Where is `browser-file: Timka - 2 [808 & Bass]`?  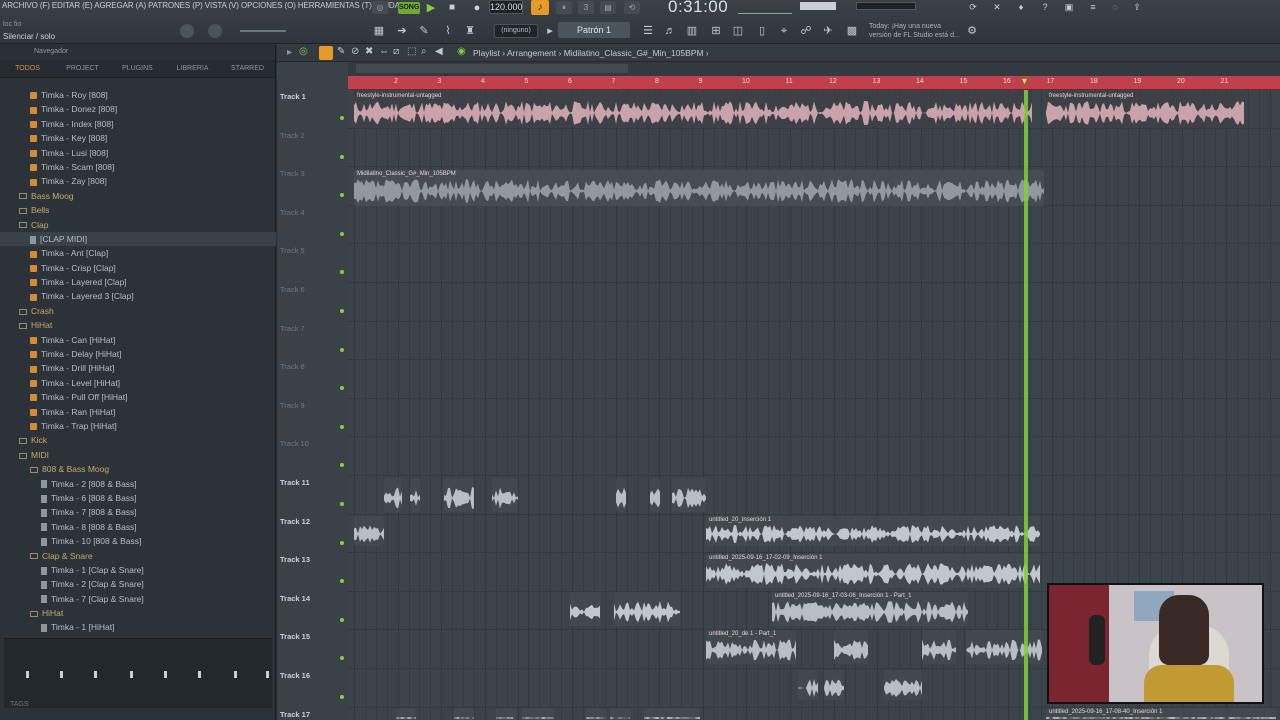 browser-file: Timka - 2 [808 & Bass] is located at coordinates (138, 484).